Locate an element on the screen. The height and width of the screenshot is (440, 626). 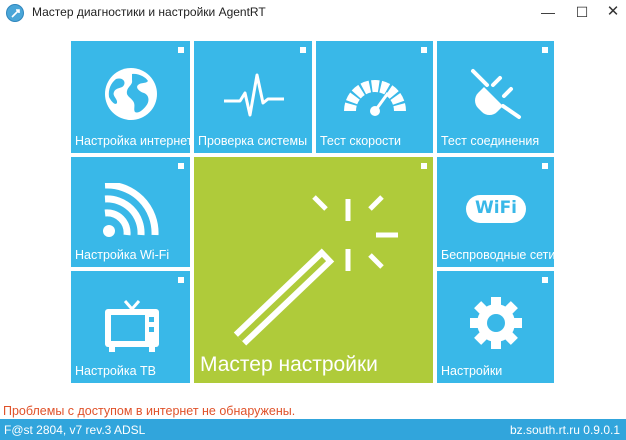
app-logo-icon is located at coordinates (15, 13).